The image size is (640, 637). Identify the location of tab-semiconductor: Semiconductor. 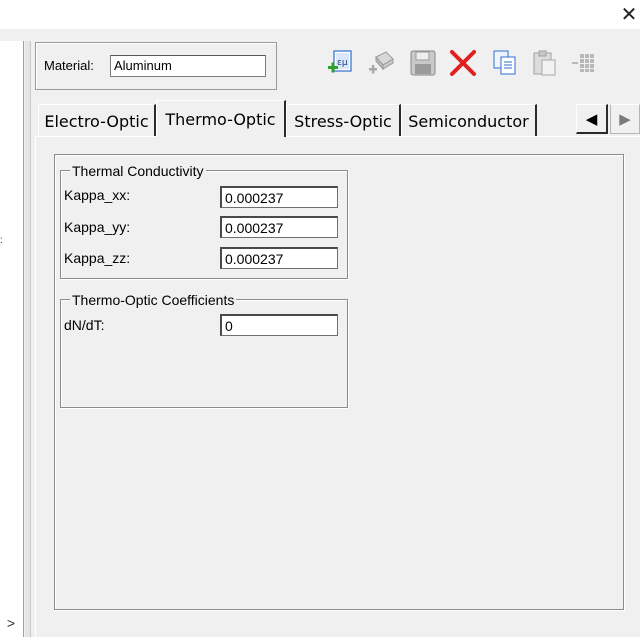
(469, 120).